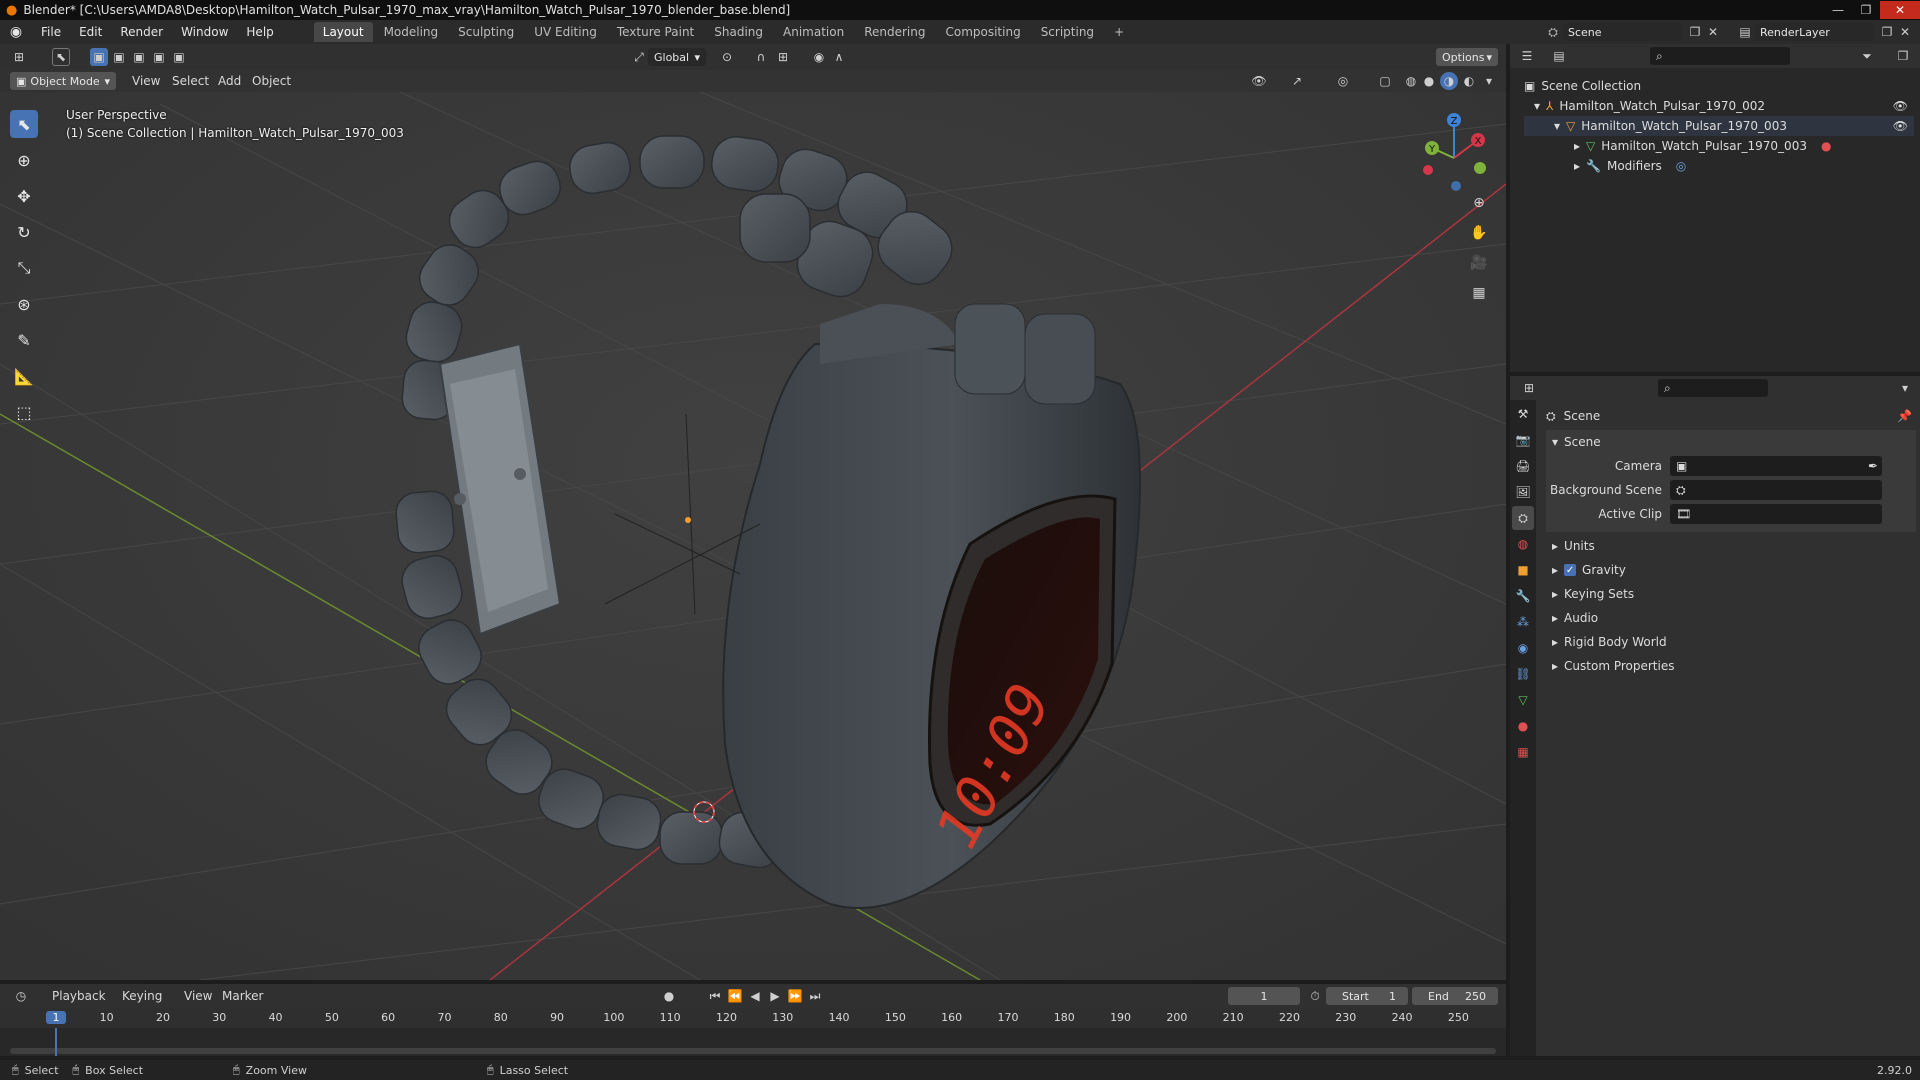 The height and width of the screenshot is (1080, 1920). I want to click on timeline-editor-icon: ◷, so click(21, 996).